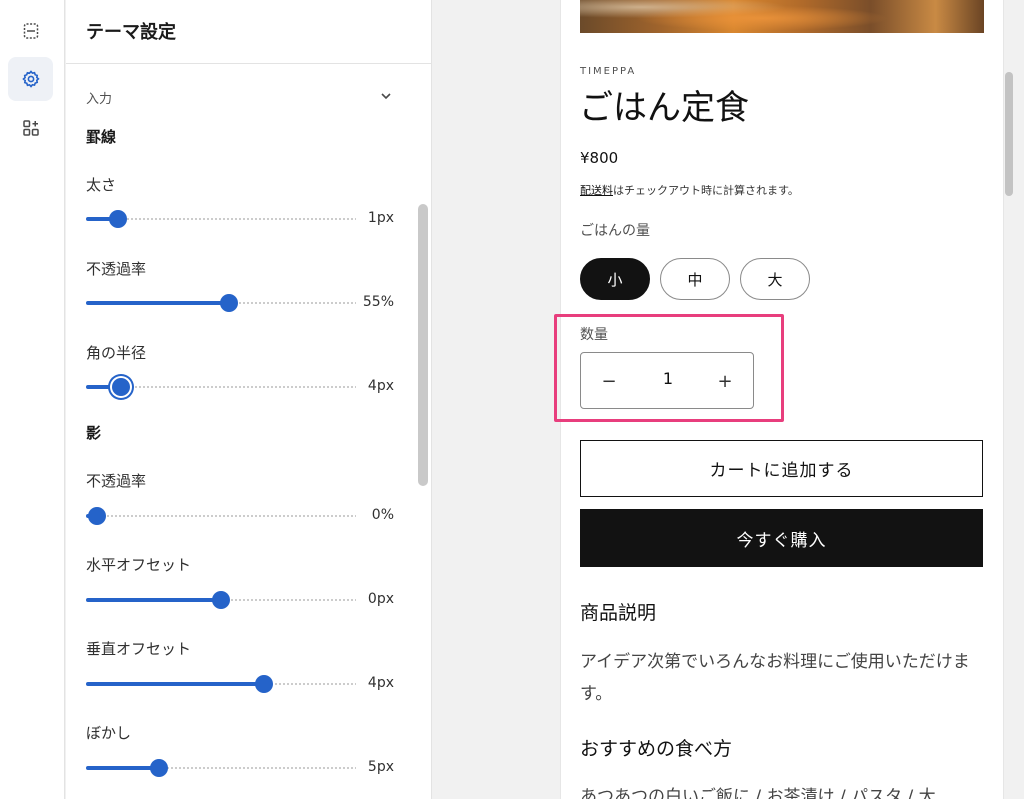  Describe the element at coordinates (380, 683) in the screenshot. I see `vertical-offset-value: 4px` at that location.